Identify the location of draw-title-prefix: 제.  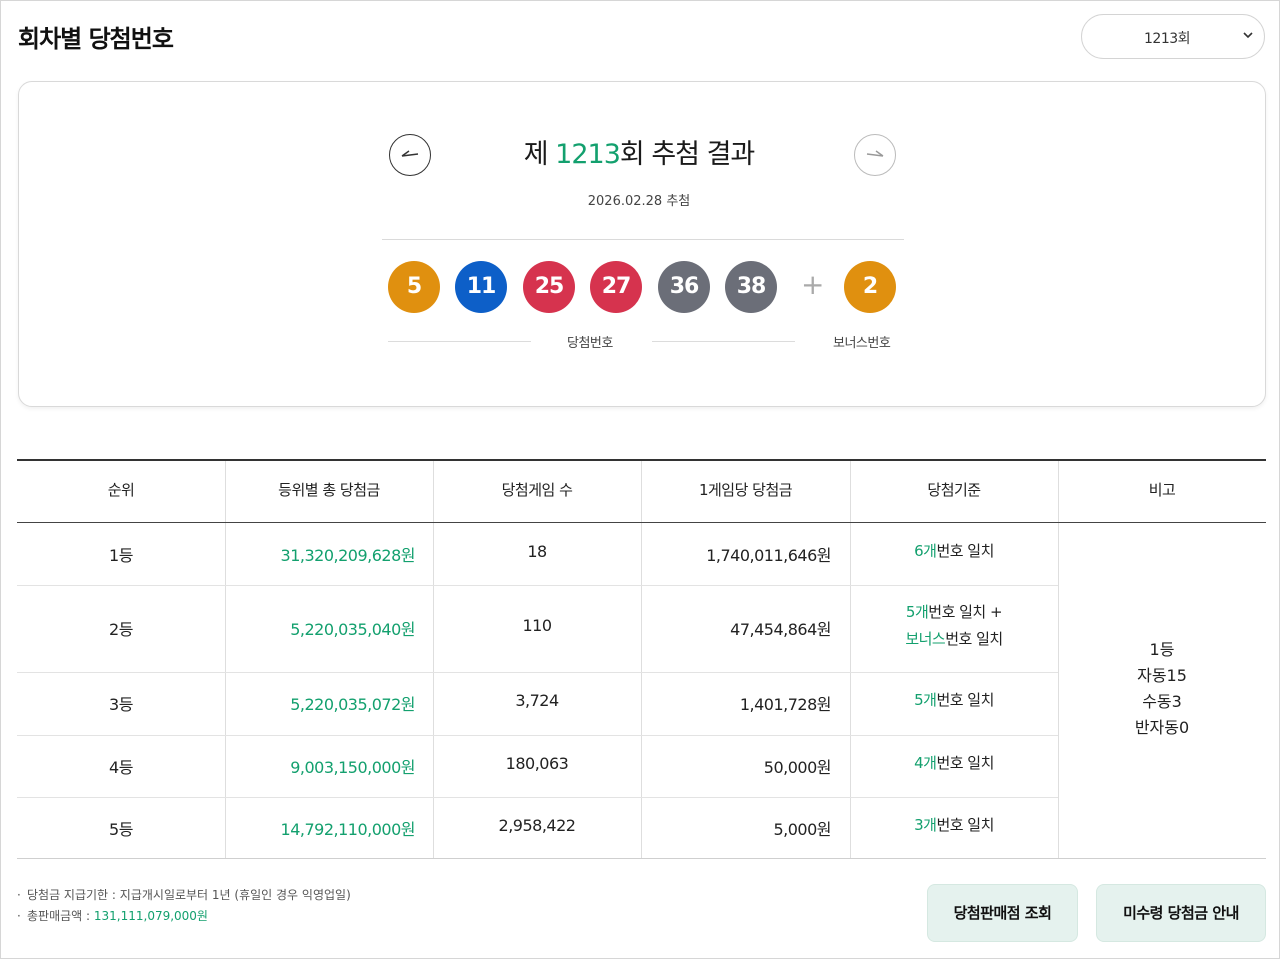
(539, 154).